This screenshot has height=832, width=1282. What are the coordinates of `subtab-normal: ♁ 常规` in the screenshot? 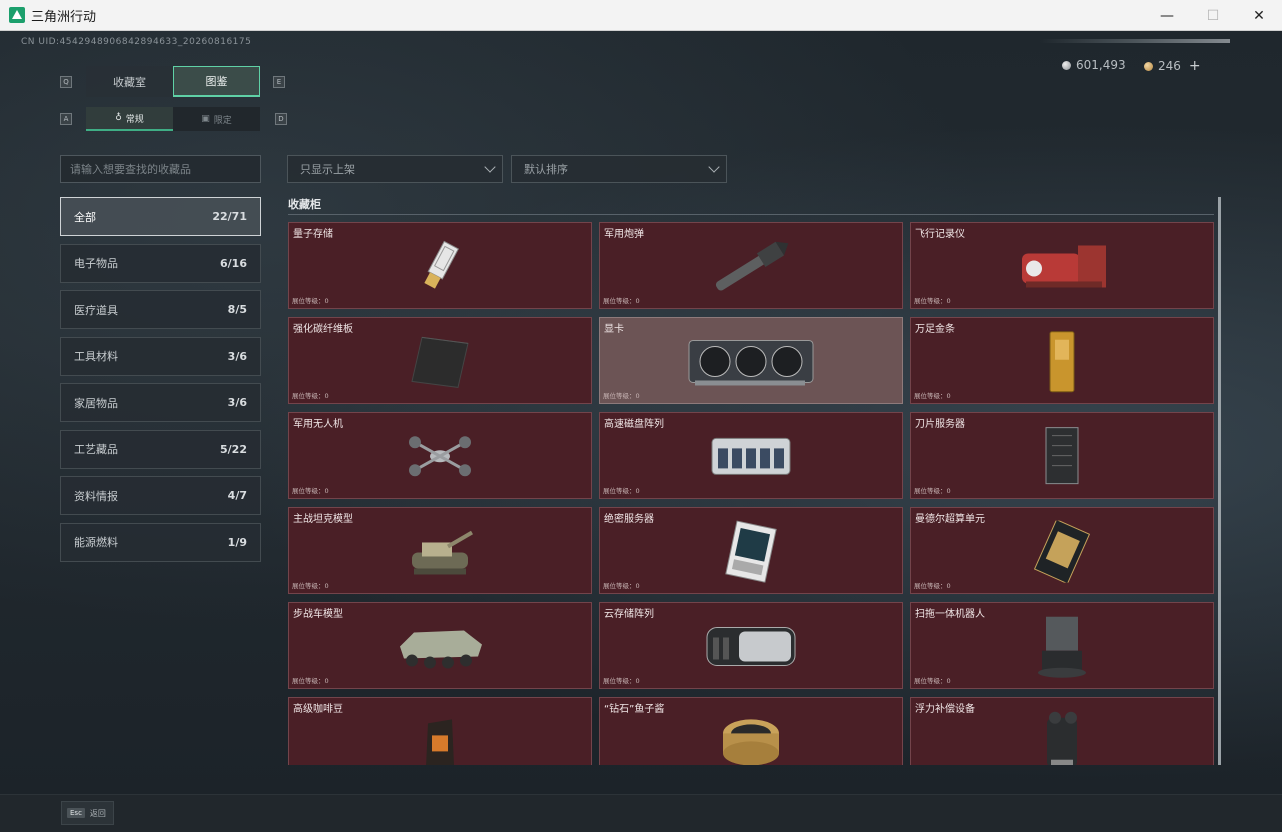 It's located at (129, 119).